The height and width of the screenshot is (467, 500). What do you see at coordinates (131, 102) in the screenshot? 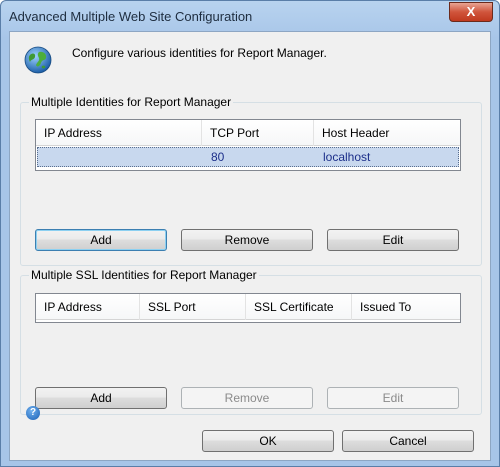
I see `identities-group-label: Multiple Identities for Report Manager` at bounding box center [131, 102].